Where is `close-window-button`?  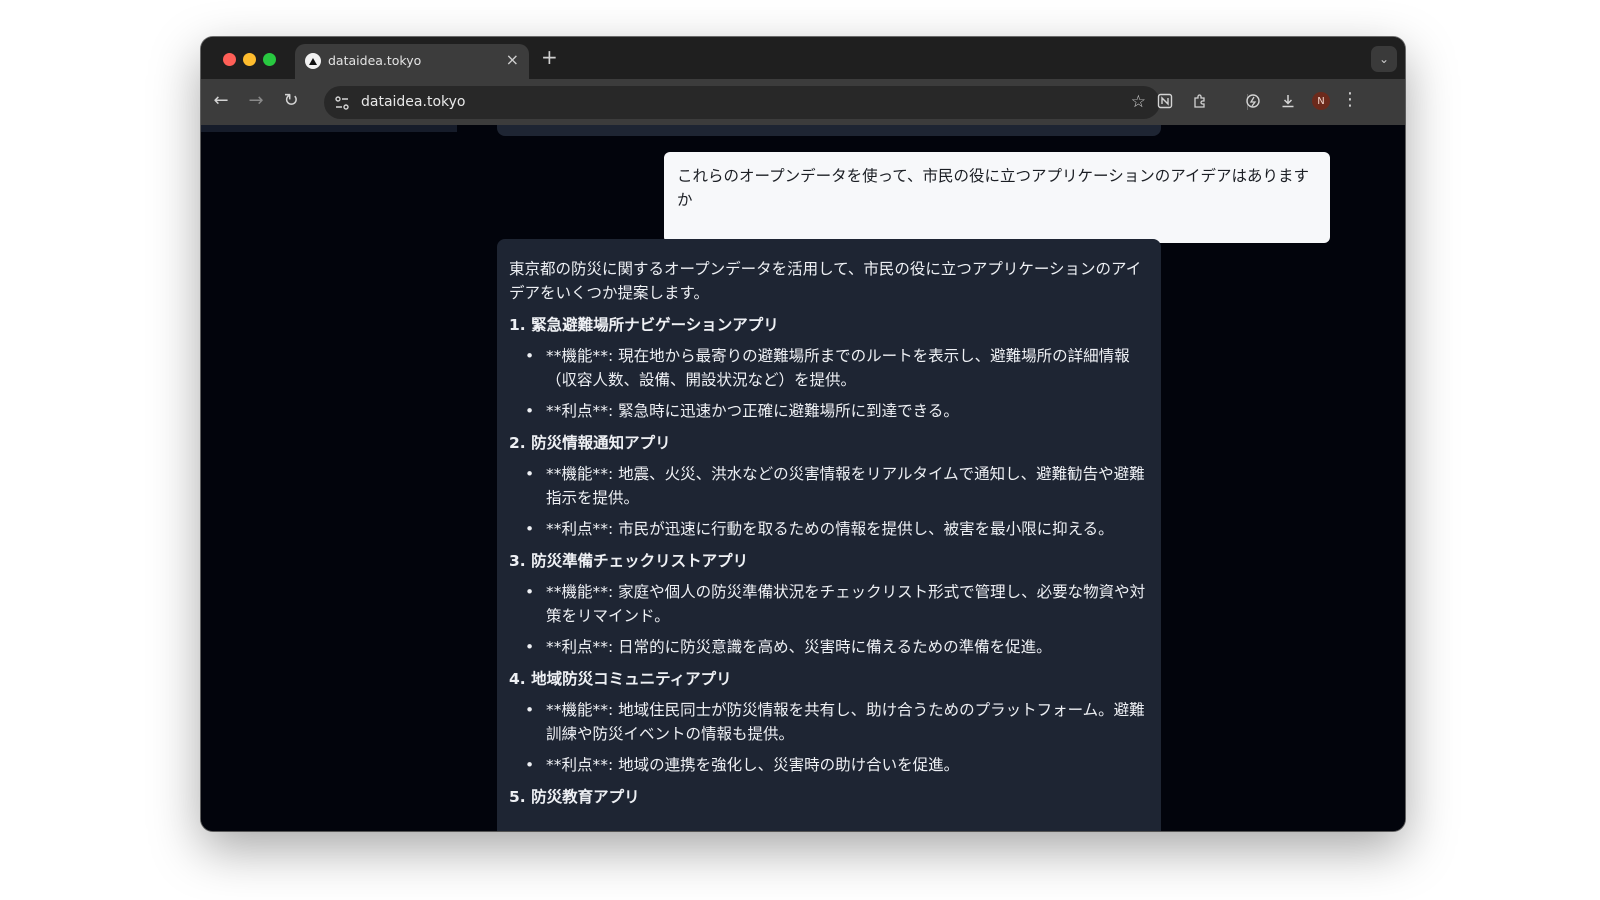
close-window-button is located at coordinates (229, 59).